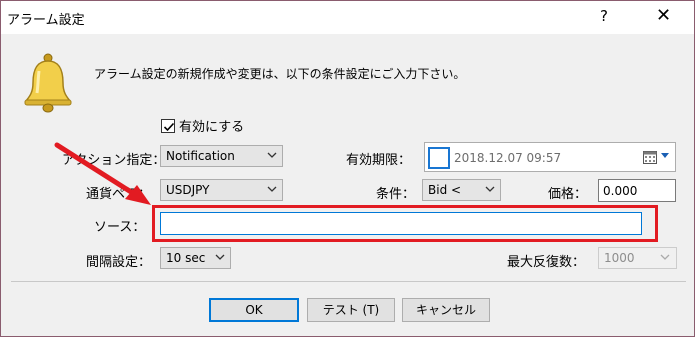 This screenshot has width=695, height=337. Describe the element at coordinates (650, 157) in the screenshot. I see `calendar-icon` at that location.